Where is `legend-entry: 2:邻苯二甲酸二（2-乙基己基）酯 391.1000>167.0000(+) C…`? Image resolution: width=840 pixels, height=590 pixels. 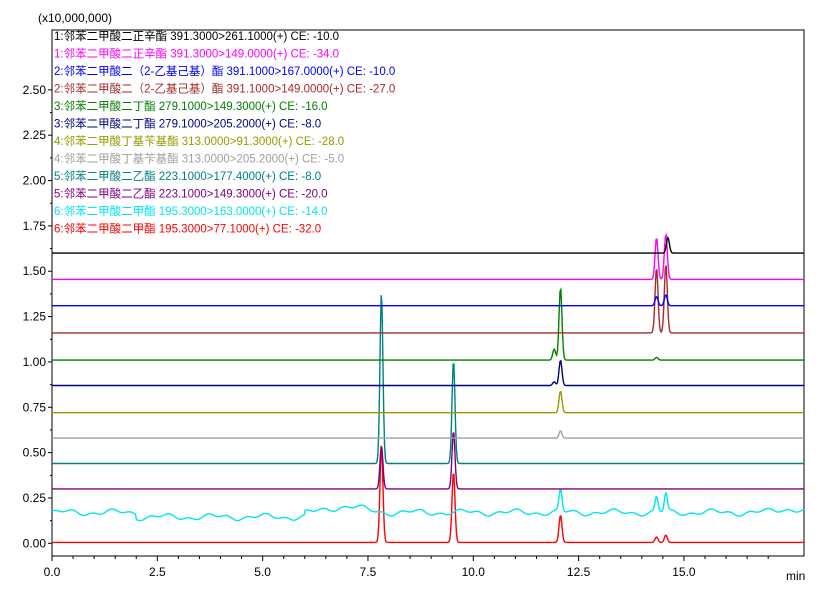 legend-entry: 2:邻苯二甲酸二（2-乙基己基）酯 391.1000>167.0000(+) C… is located at coordinates (224, 71).